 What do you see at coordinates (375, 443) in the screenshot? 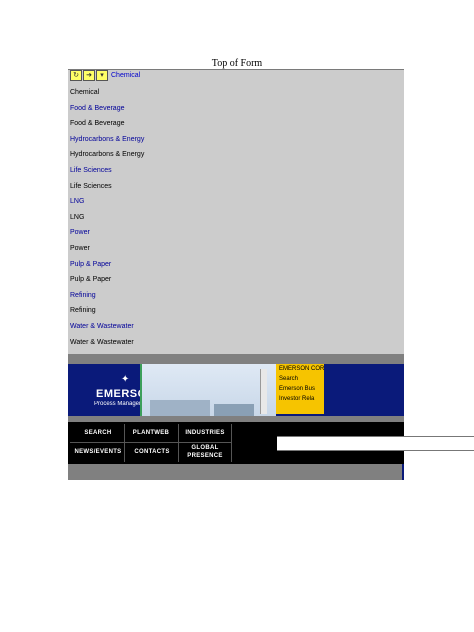
I see `search-field` at bounding box center [375, 443].